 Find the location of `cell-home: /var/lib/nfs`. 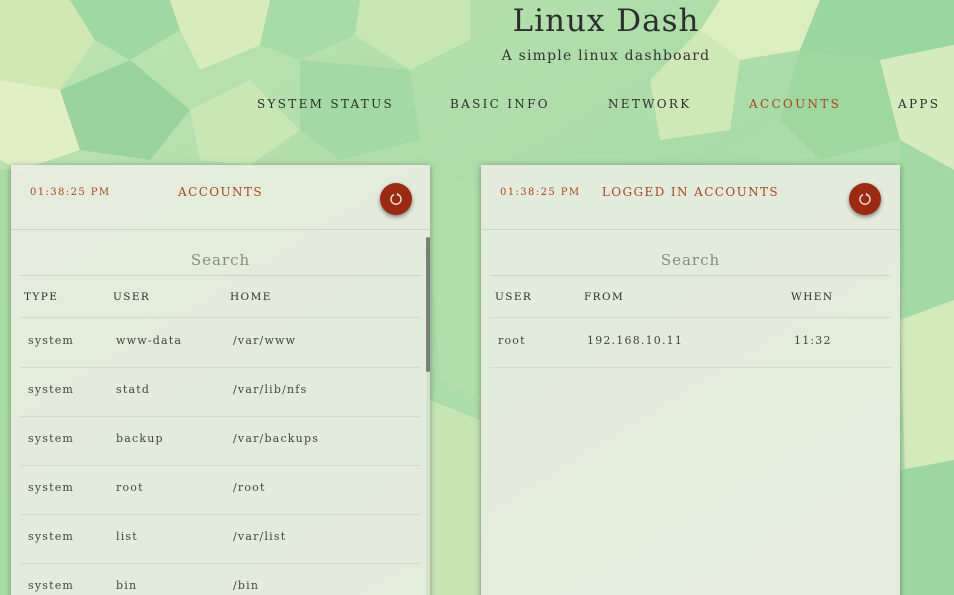

cell-home: /var/lib/nfs is located at coordinates (270, 389).